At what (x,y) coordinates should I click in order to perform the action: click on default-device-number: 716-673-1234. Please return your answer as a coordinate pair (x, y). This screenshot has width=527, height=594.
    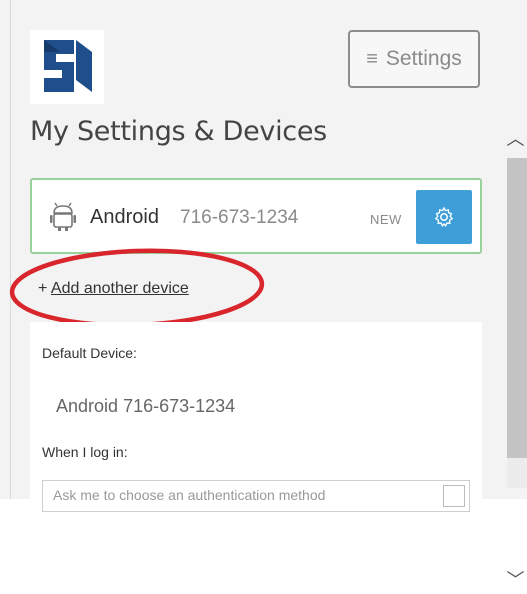
    Looking at the image, I should click on (179, 406).